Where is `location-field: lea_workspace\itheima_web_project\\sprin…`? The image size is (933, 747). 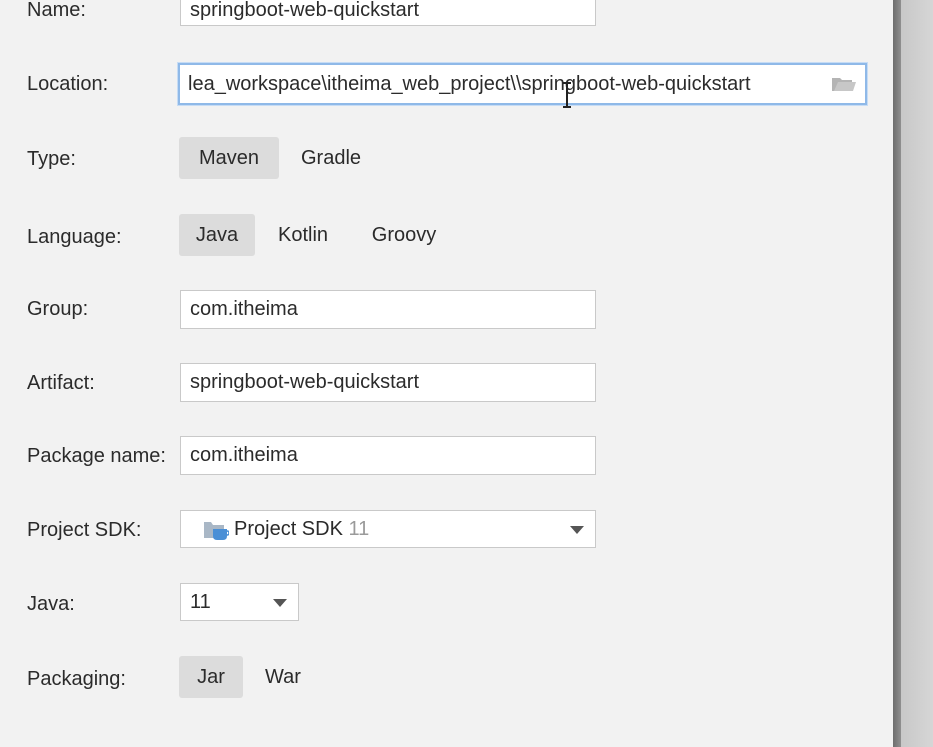 location-field: lea_workspace\itheima_web_project\\sprin… is located at coordinates (522, 84).